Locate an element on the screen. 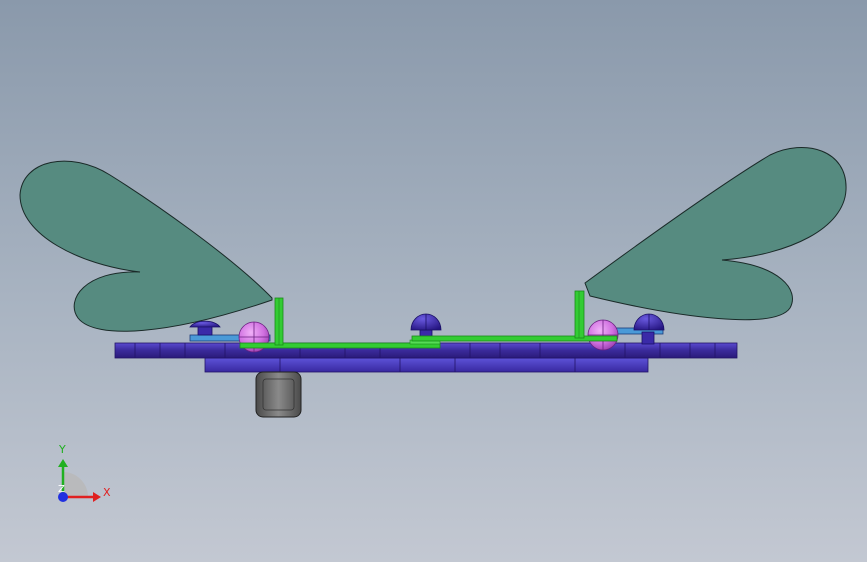  right-ball-joint is located at coordinates (603, 335).